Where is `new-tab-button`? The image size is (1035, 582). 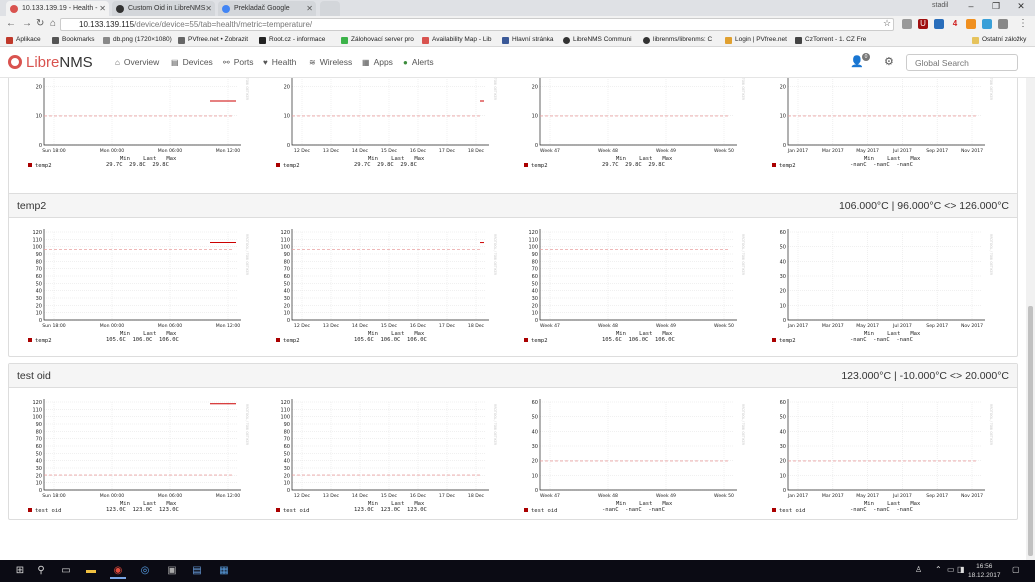
new-tab-button is located at coordinates (330, 8).